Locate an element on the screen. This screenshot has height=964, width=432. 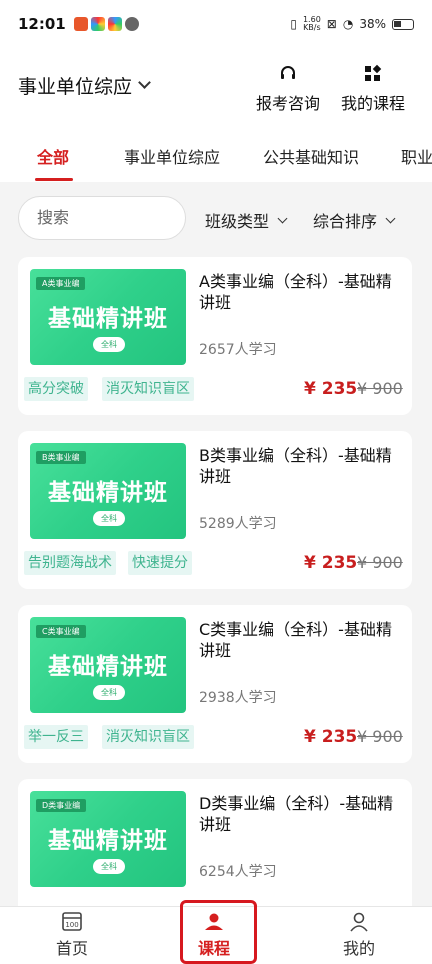
category-tabs: 全部 事业单位综应 公共基础知识 职业 is located at coordinates (216, 155).